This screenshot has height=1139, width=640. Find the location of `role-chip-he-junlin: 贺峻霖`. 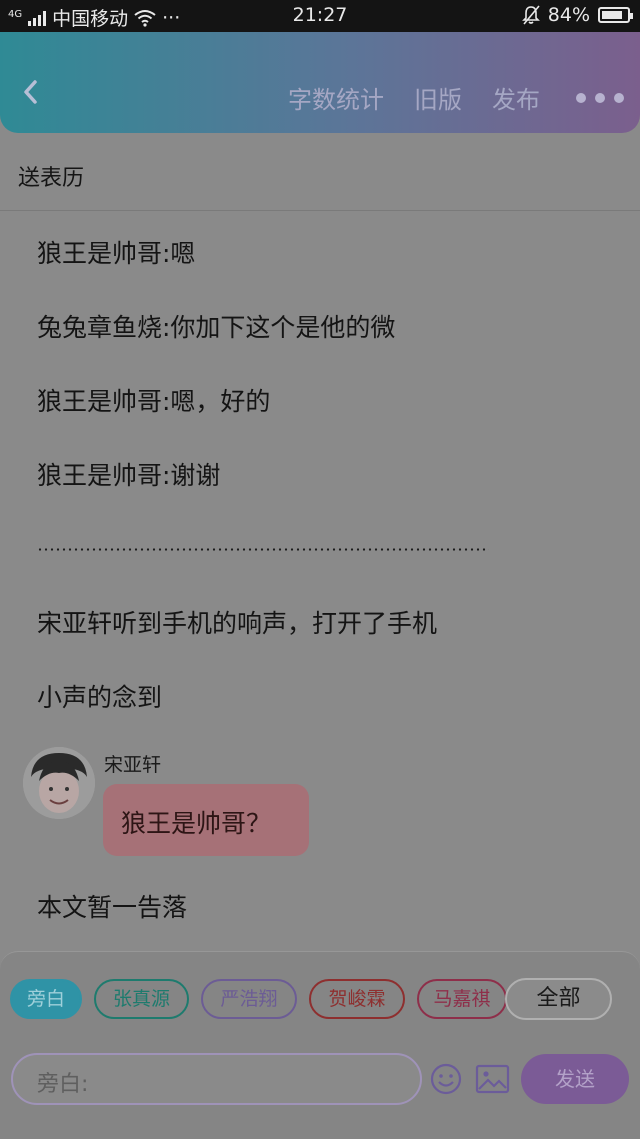

role-chip-he-junlin: 贺峻霖 is located at coordinates (357, 999).